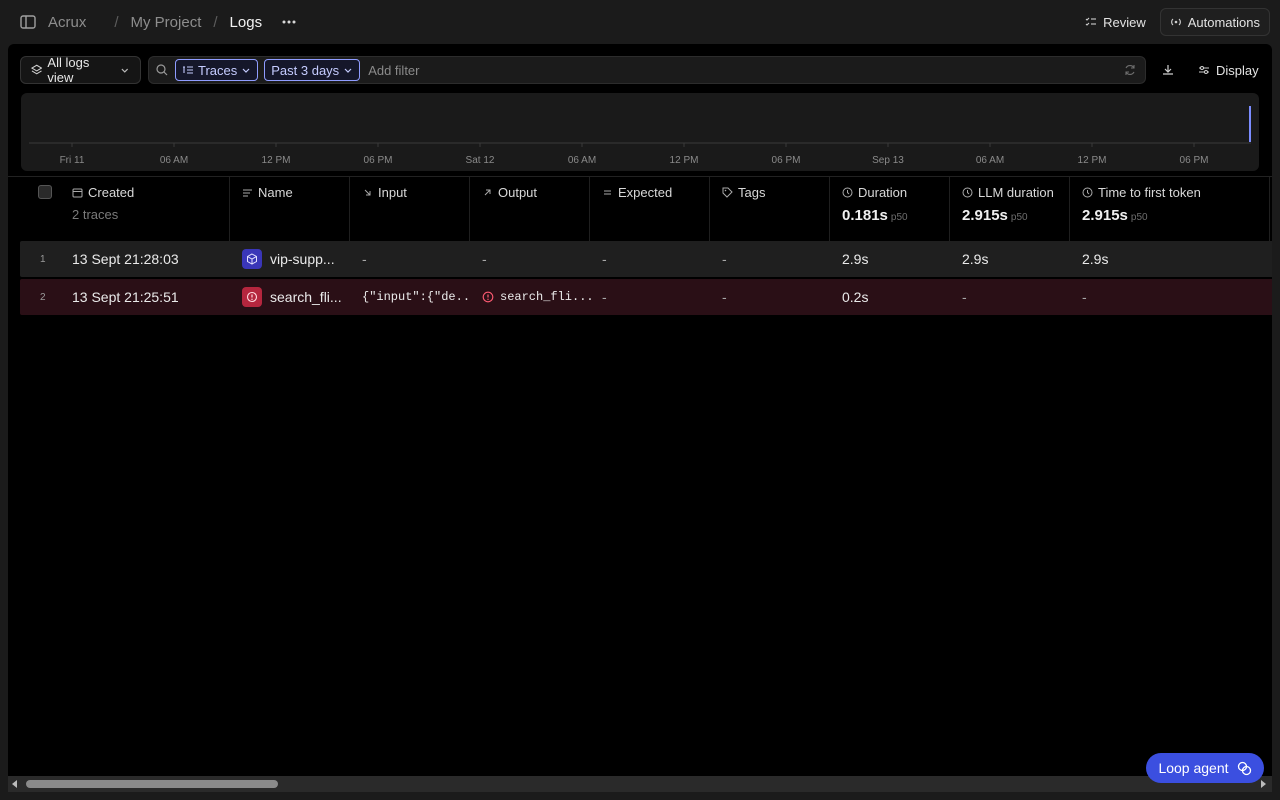 This screenshot has width=1280, height=800. Describe the element at coordinates (289, 22) in the screenshot. I see `more-options-icon` at that location.